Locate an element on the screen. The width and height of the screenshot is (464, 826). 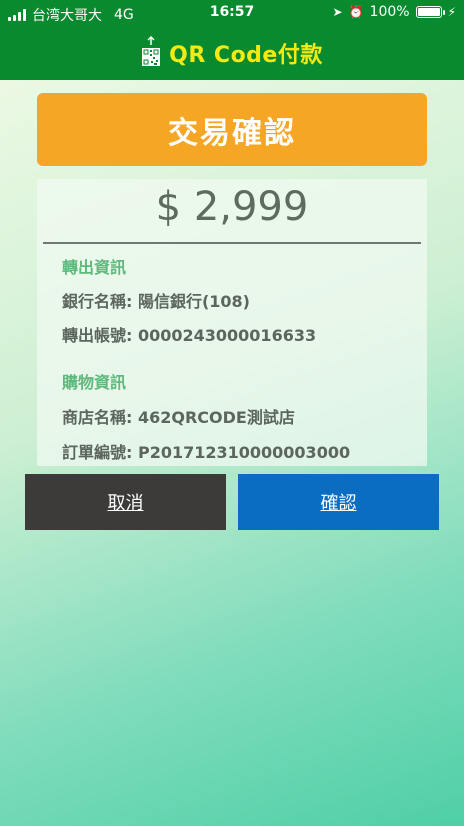
cancel-button: 取消 is located at coordinates (125, 502).